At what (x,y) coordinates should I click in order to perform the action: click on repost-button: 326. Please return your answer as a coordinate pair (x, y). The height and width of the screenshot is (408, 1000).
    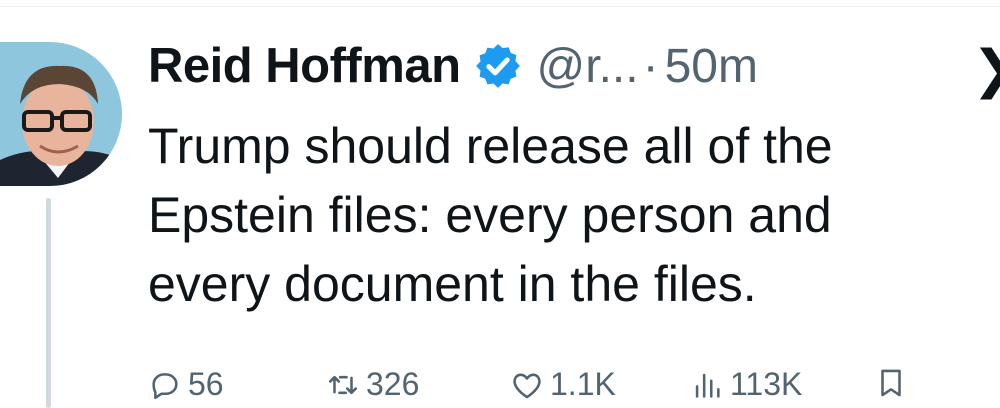
    Looking at the image, I should click on (372, 384).